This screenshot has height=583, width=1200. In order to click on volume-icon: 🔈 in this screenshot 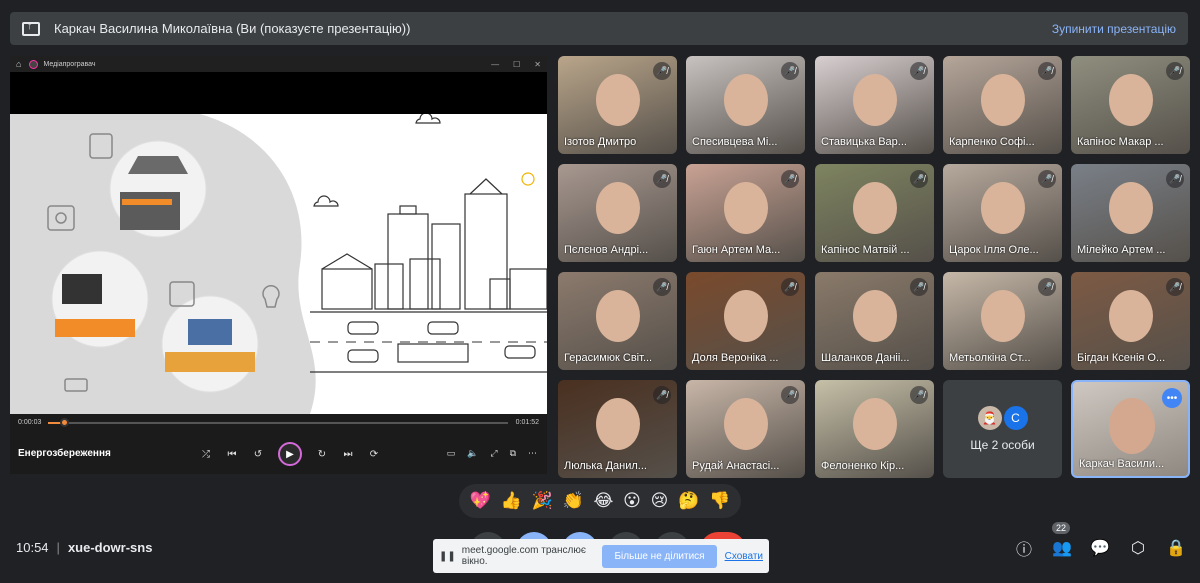, I will do `click(472, 453)`.